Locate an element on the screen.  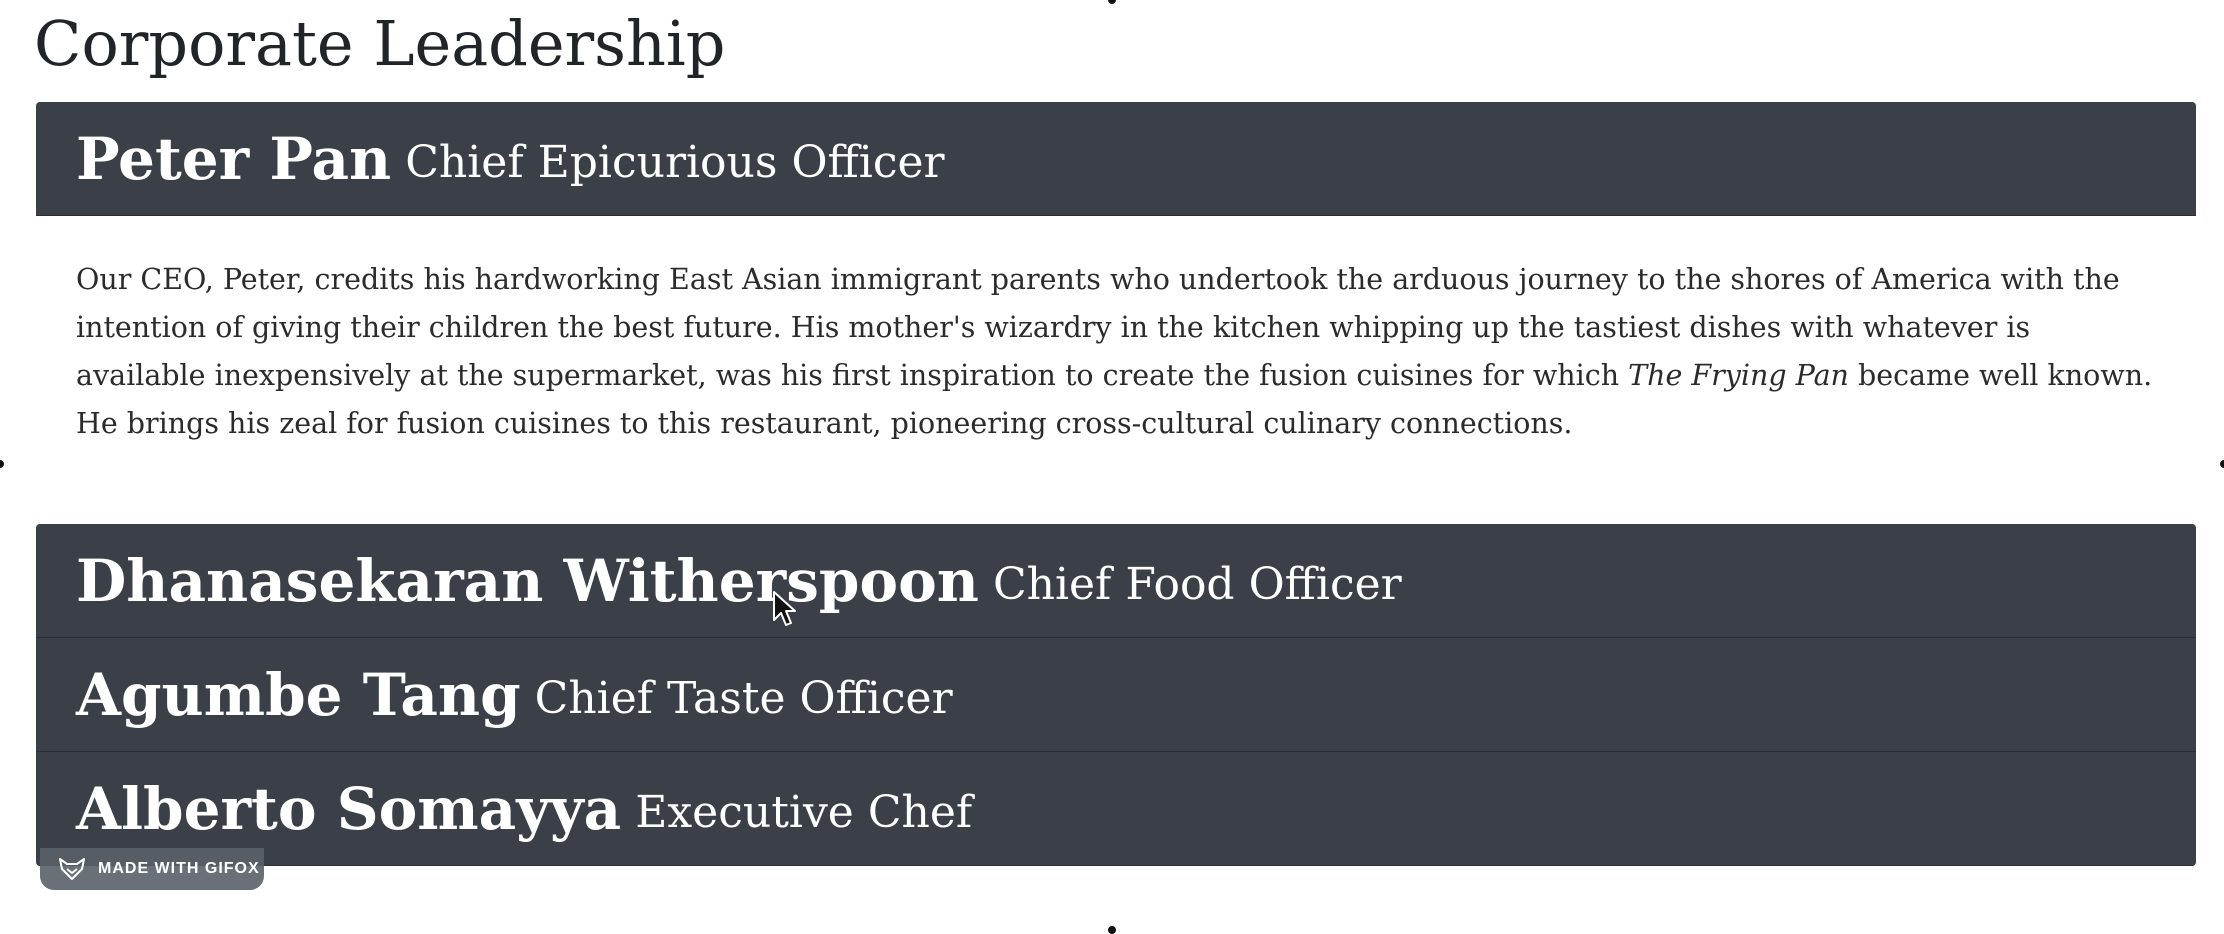
edge-handle-right is located at coordinates (2222, 464).